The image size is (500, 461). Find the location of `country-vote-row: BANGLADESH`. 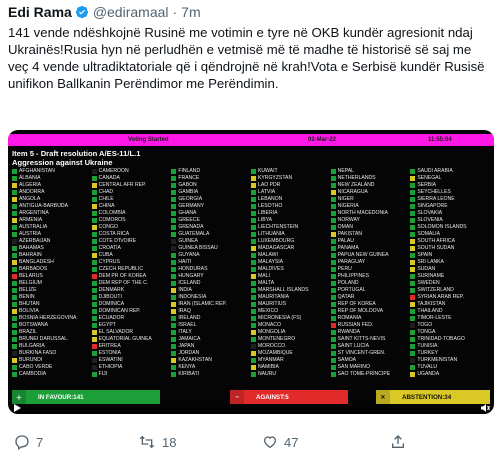

country-vote-row: BANGLADESH is located at coordinates (52, 262).